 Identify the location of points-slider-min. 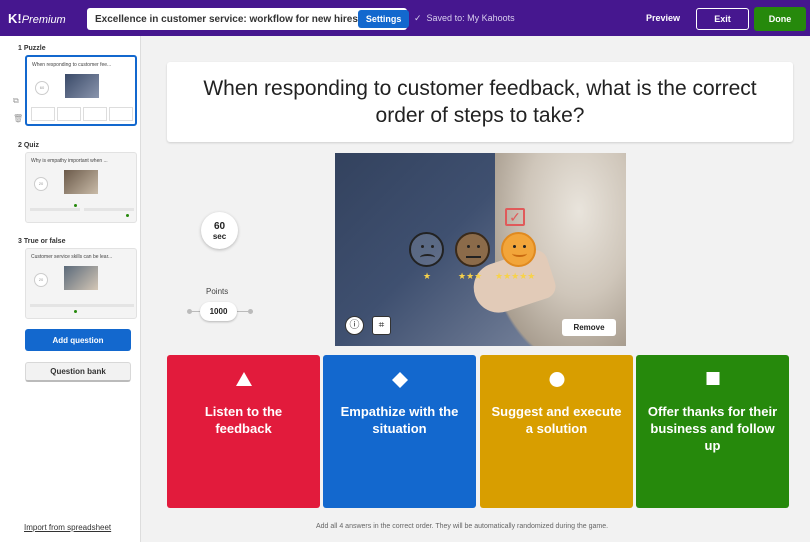
(189, 311).